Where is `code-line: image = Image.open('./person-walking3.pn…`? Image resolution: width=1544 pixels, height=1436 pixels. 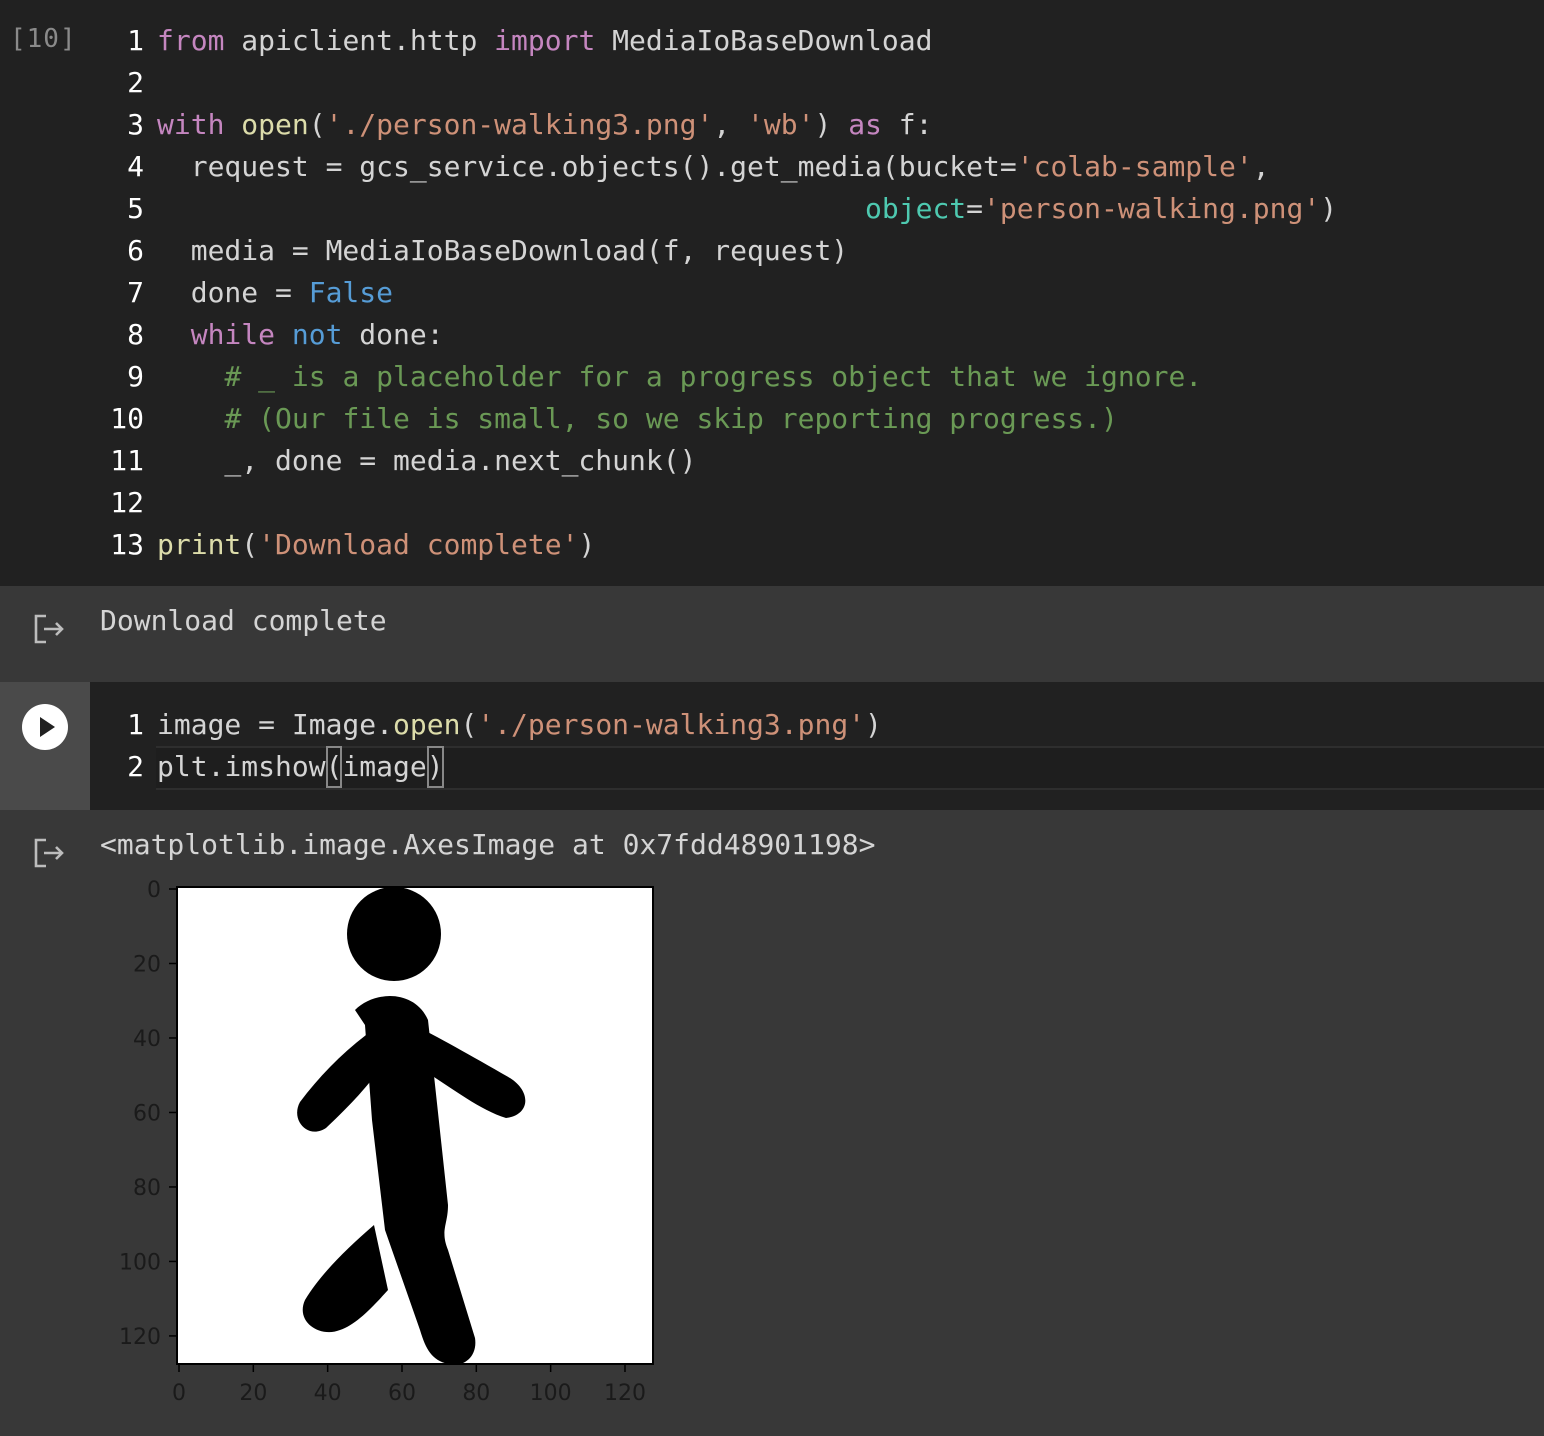
code-line: image = Image.open('./person-walking3.pn… is located at coordinates (519, 725).